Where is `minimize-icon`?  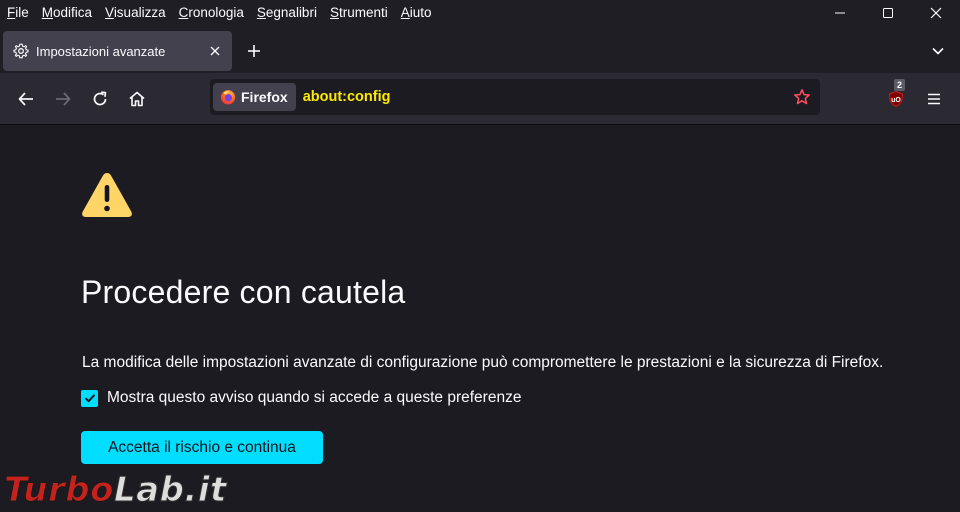 minimize-icon is located at coordinates (840, 12).